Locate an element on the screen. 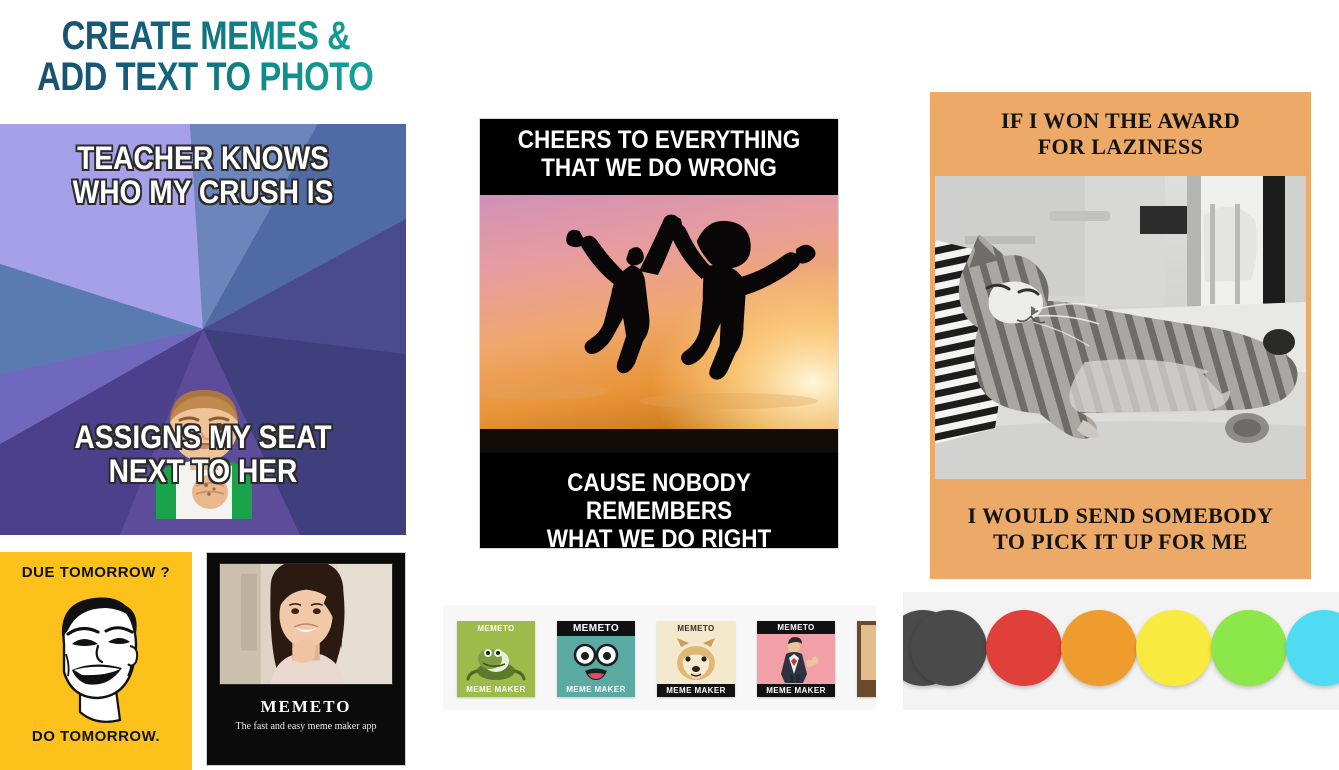 The width and height of the screenshot is (1339, 770). color-swatch-orange is located at coordinates (1099, 648).